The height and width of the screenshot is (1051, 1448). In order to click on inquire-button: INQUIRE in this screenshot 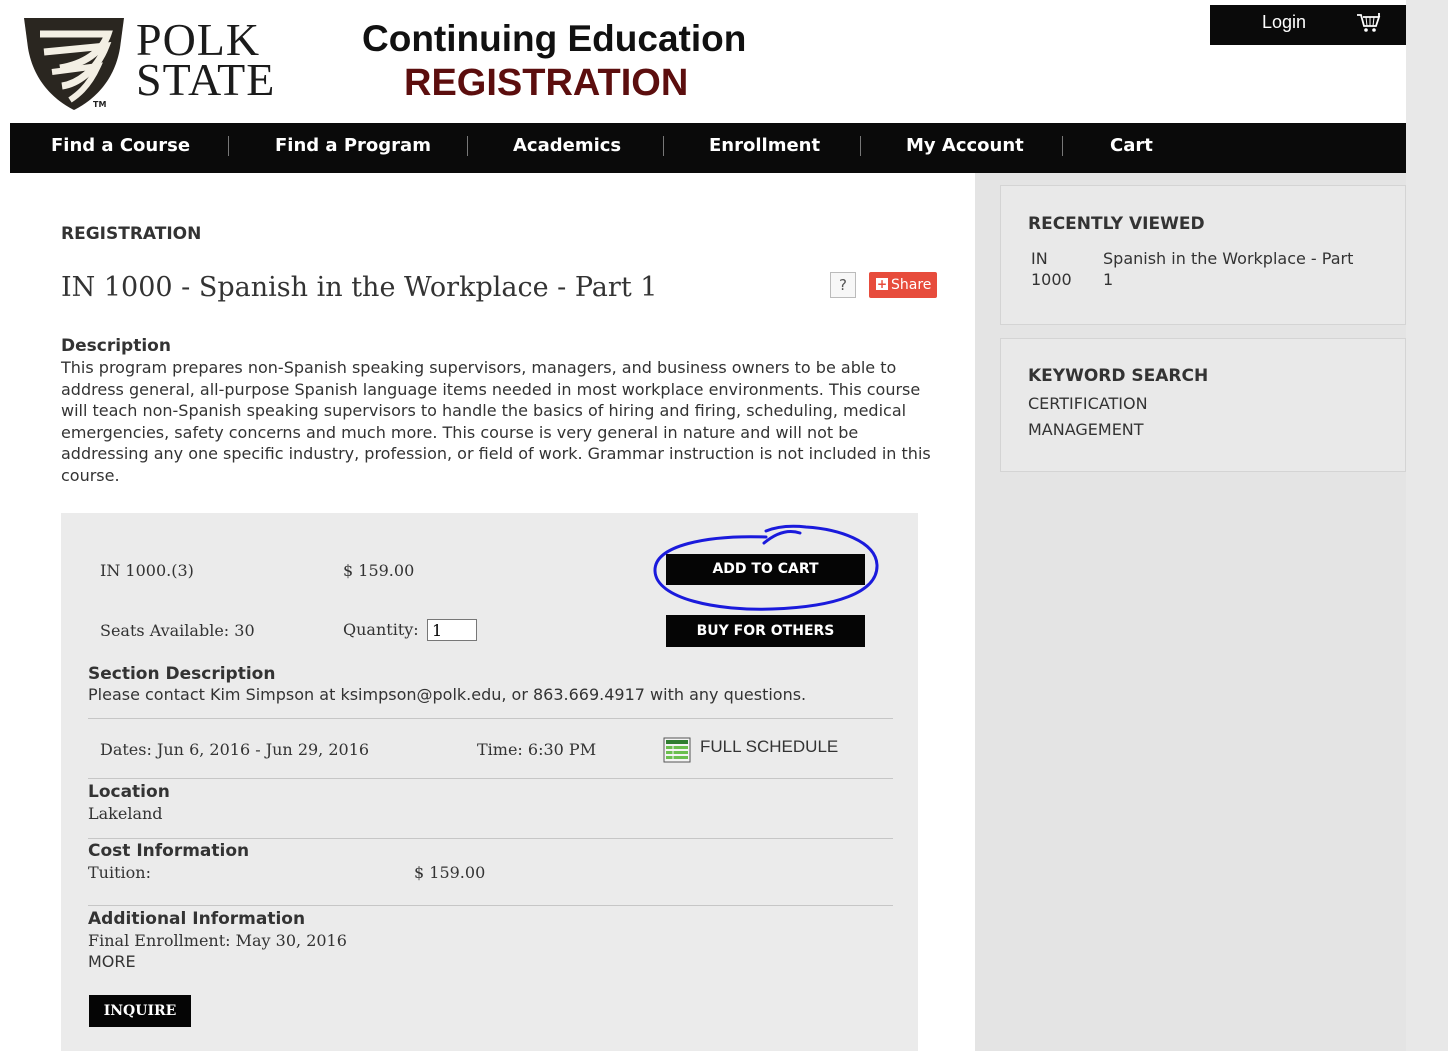, I will do `click(140, 1011)`.